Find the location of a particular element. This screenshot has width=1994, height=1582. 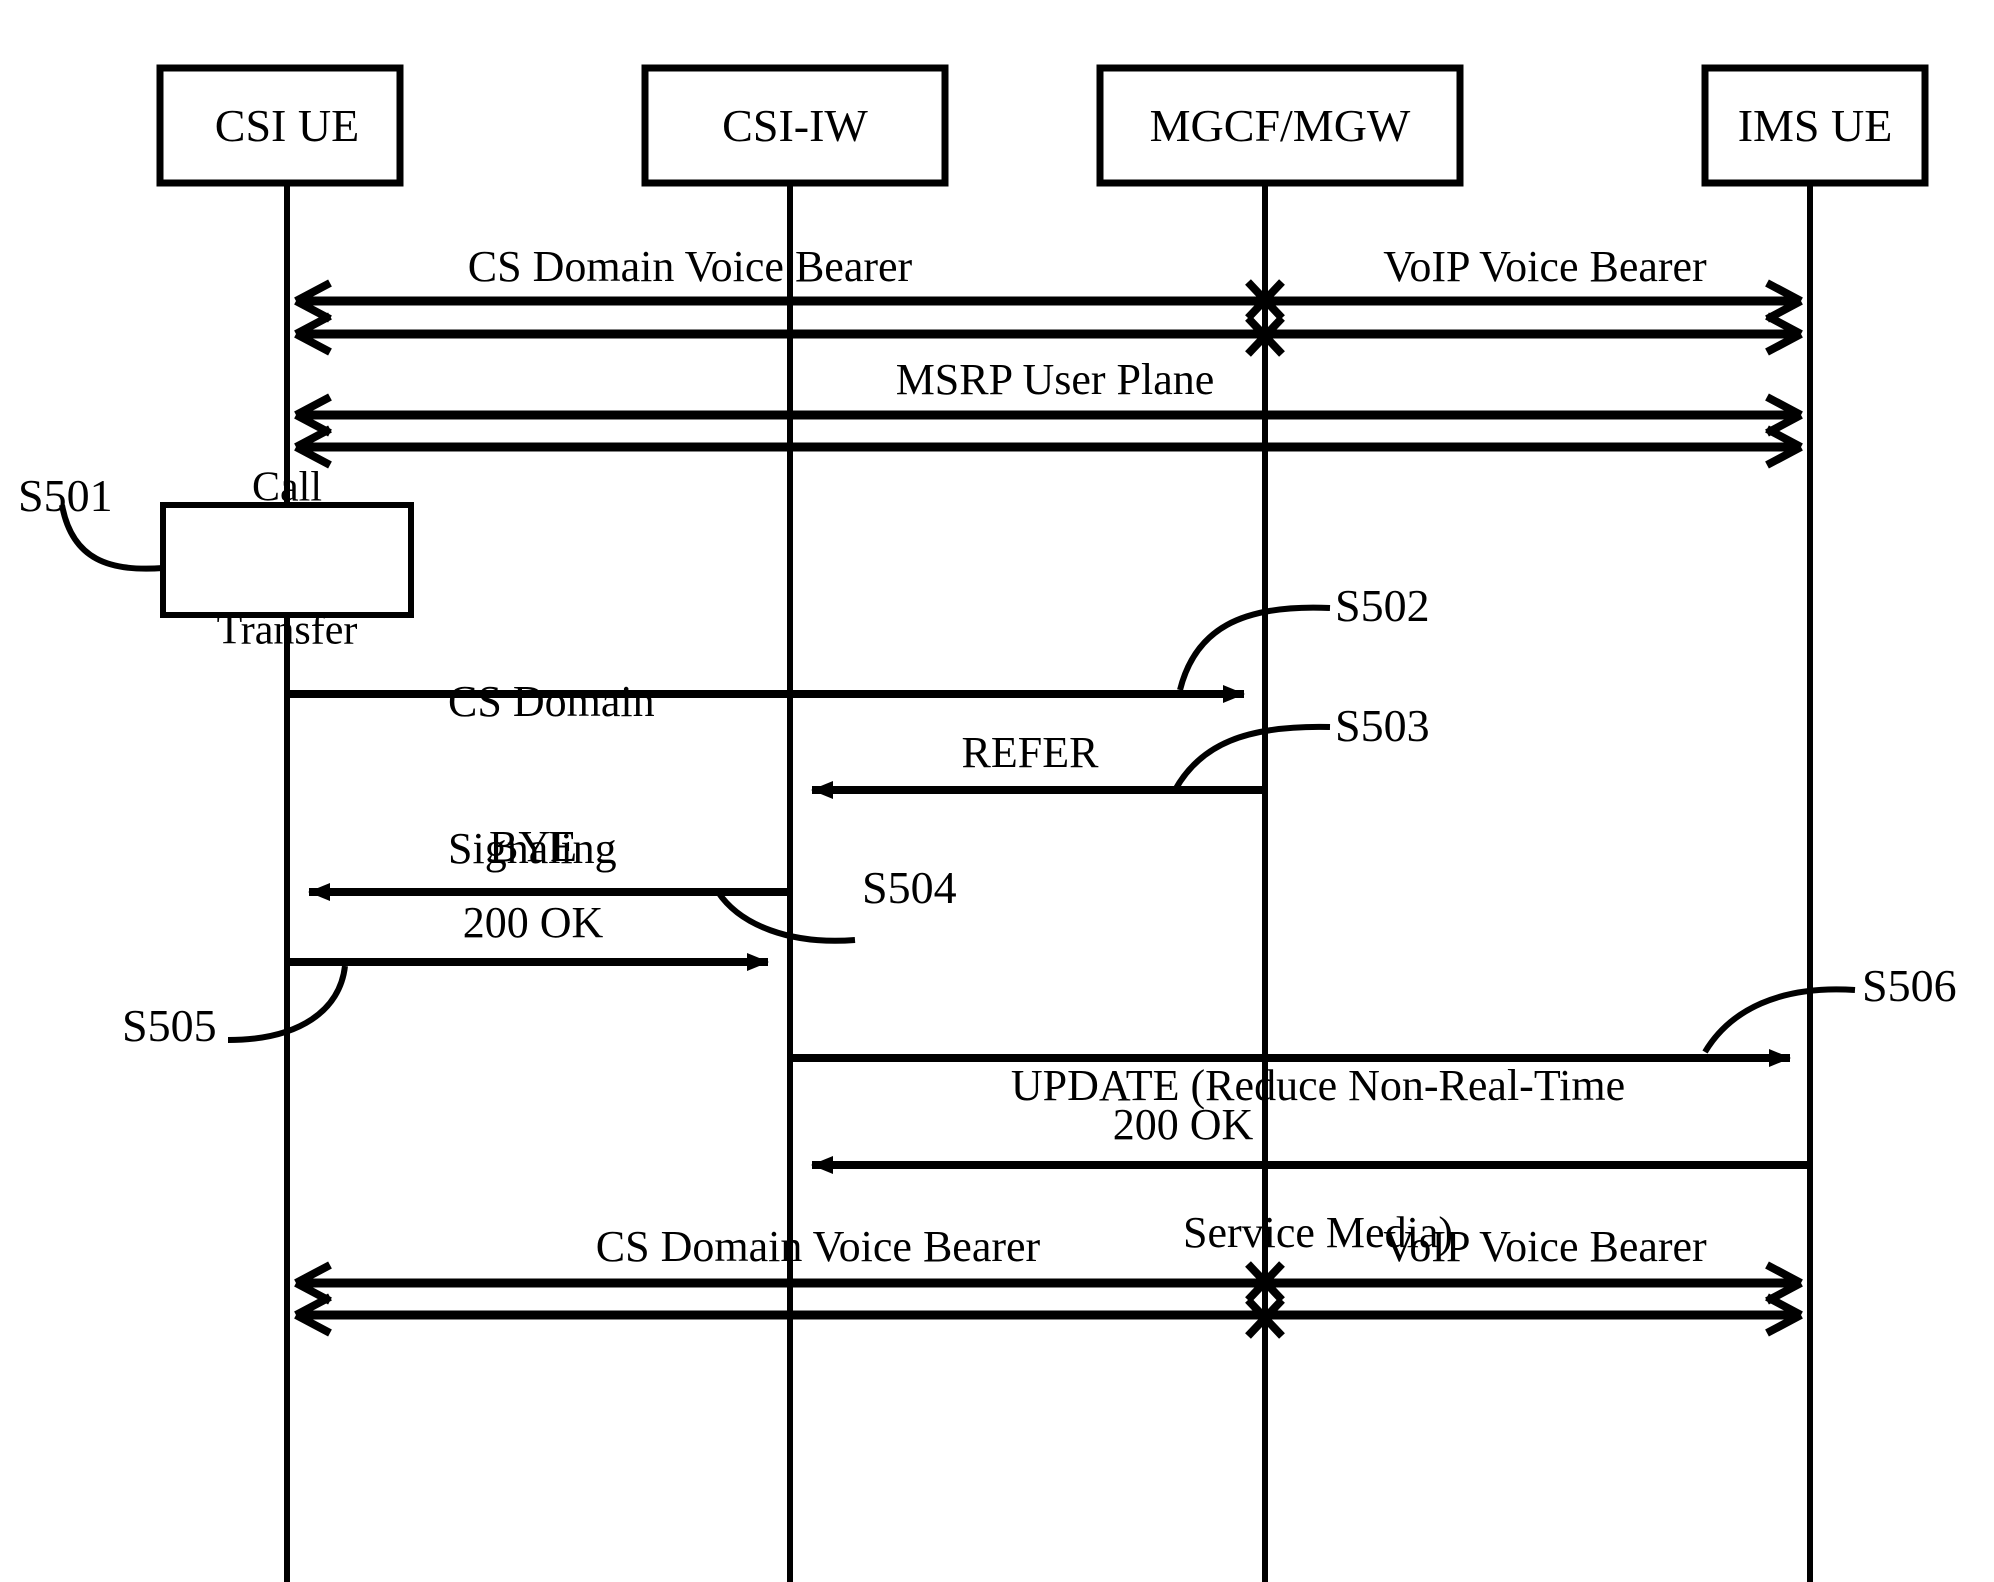

s506-leader is located at coordinates (1779, 1020).